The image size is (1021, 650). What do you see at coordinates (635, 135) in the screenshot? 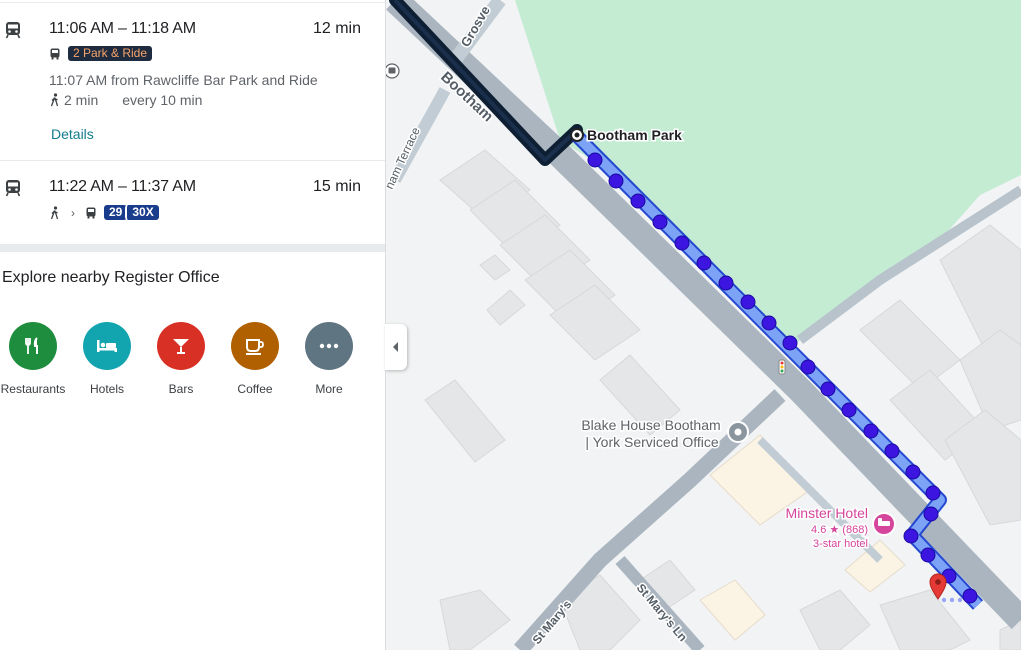
I see `bootham-park-label: Bootham Park` at bounding box center [635, 135].